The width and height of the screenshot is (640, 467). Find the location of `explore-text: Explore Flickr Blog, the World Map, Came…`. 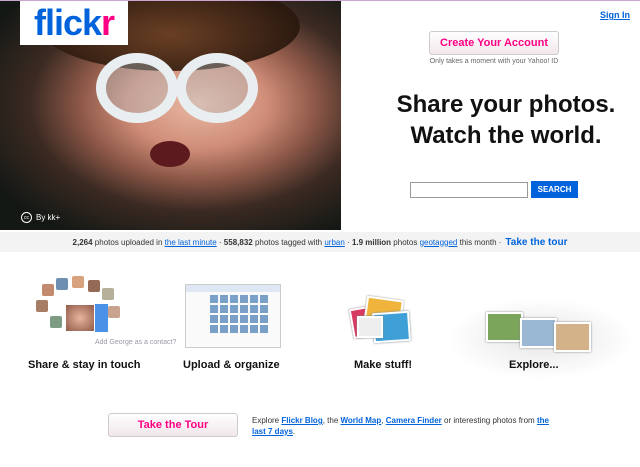

explore-text: Explore Flickr Blog, the World Map, Came… is located at coordinates (400, 426).